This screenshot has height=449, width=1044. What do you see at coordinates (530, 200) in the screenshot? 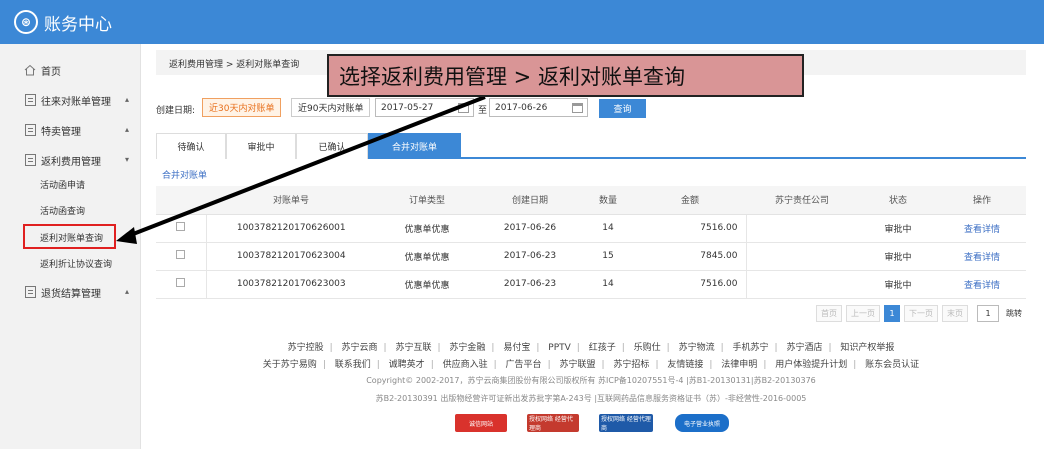
I see `column-header: 创建日期` at bounding box center [530, 200].